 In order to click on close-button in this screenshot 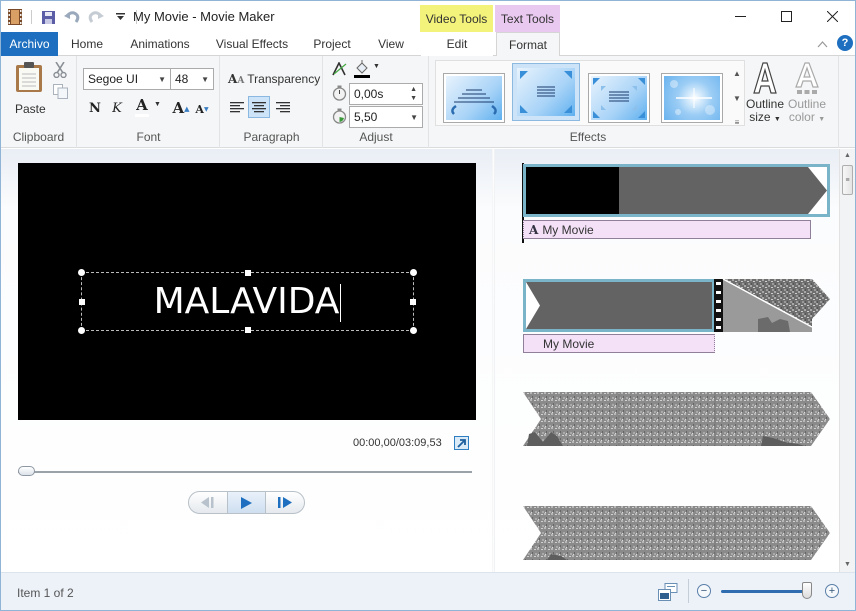, I will do `click(832, 16)`.